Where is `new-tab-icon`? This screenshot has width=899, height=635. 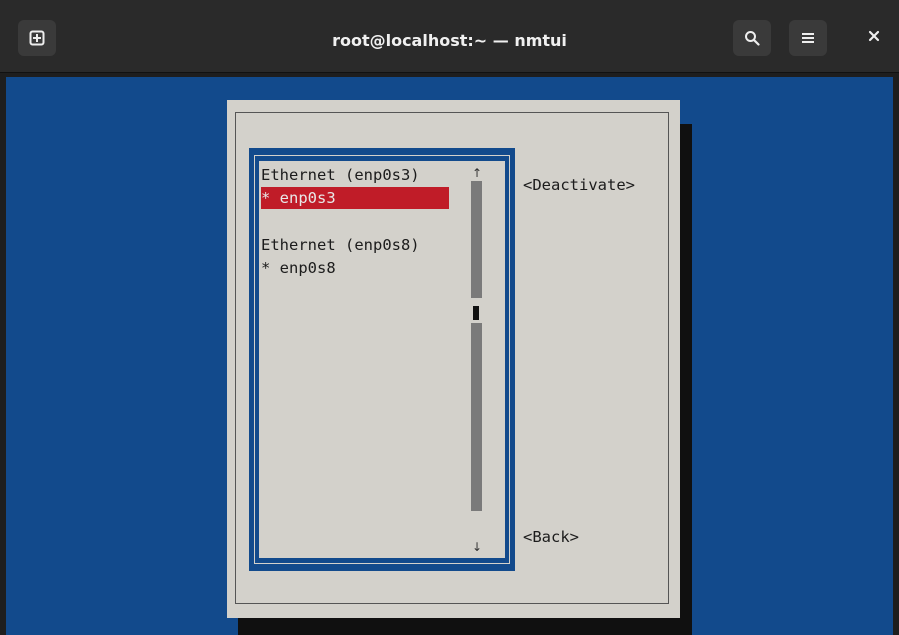
new-tab-icon is located at coordinates (37, 38).